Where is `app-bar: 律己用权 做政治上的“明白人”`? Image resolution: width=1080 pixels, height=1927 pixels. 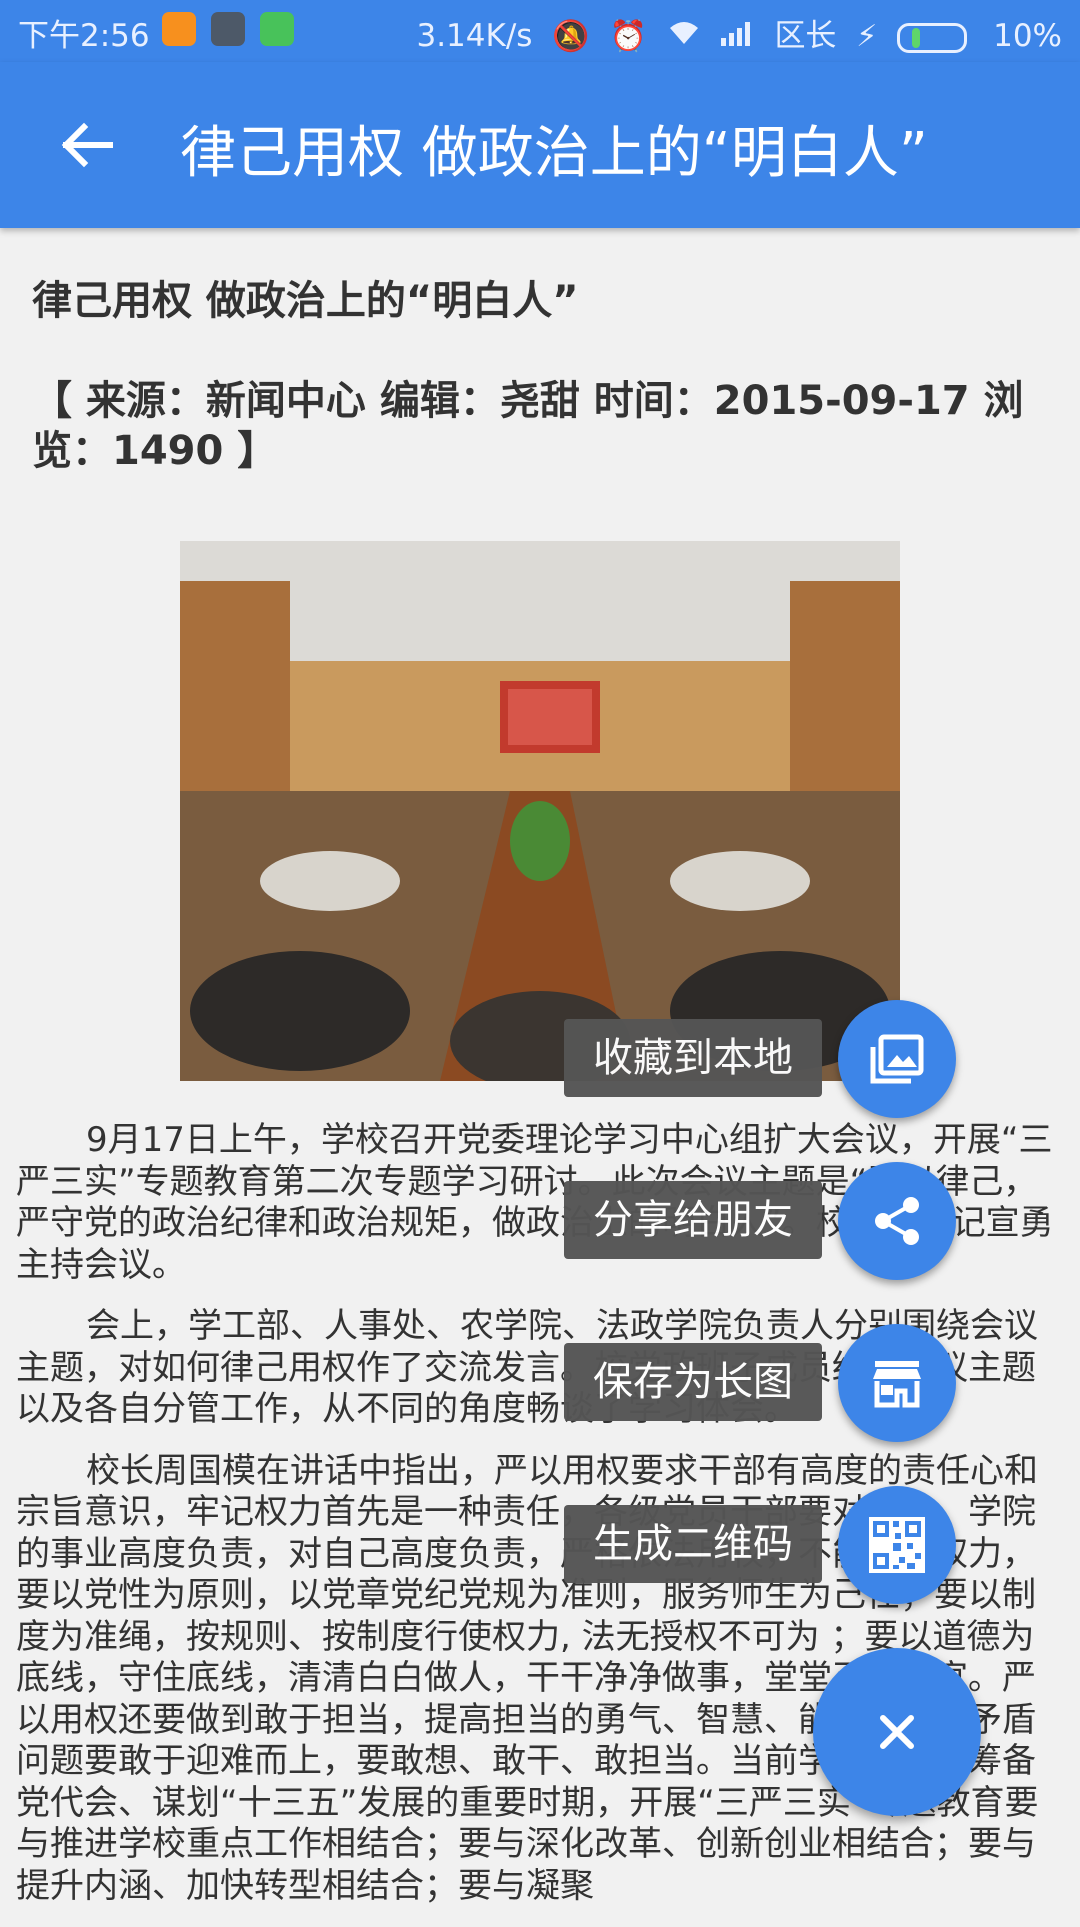
app-bar: 律己用权 做政治上的“明白人” is located at coordinates (540, 145).